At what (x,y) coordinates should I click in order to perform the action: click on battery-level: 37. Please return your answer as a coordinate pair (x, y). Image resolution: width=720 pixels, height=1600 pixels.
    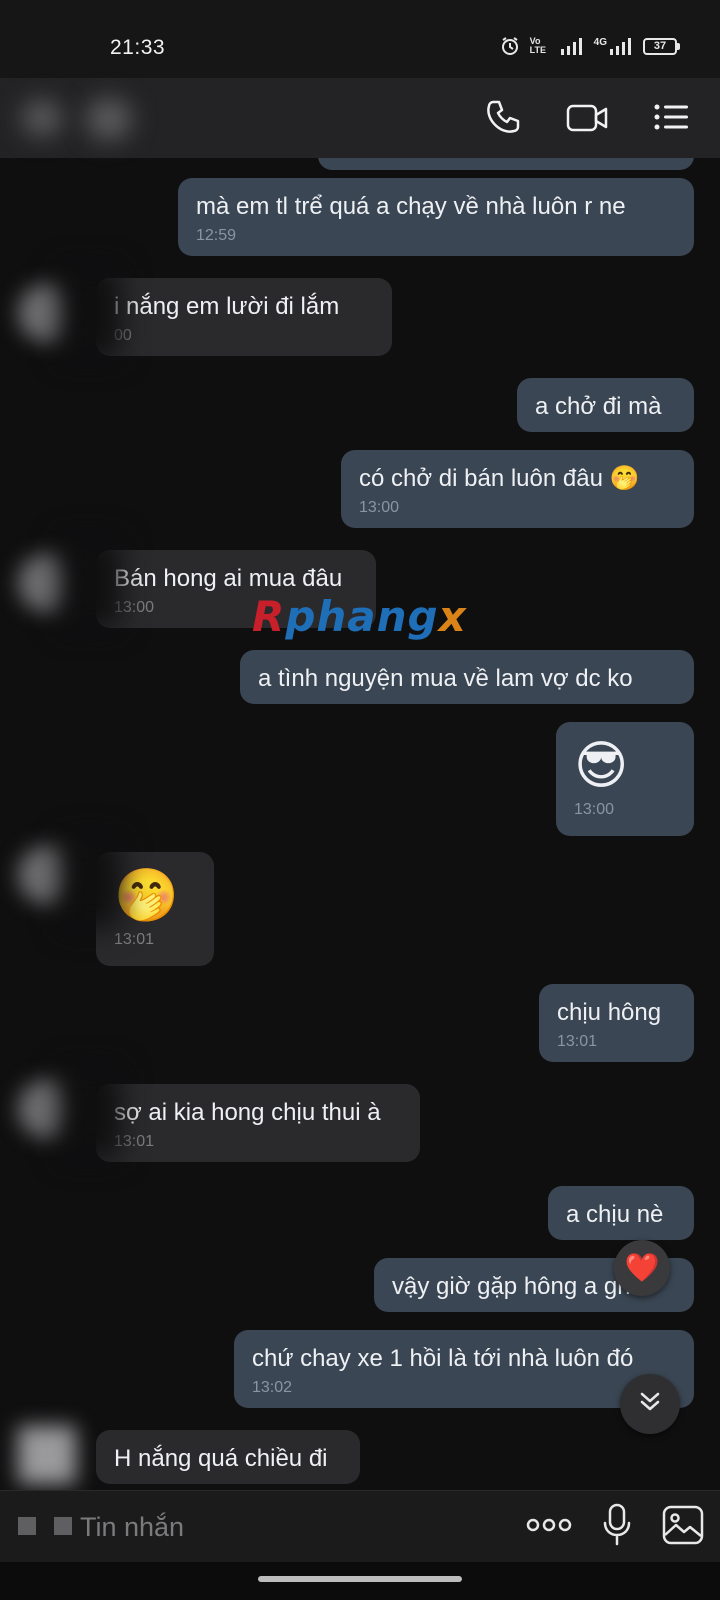
    Looking at the image, I should click on (660, 46).